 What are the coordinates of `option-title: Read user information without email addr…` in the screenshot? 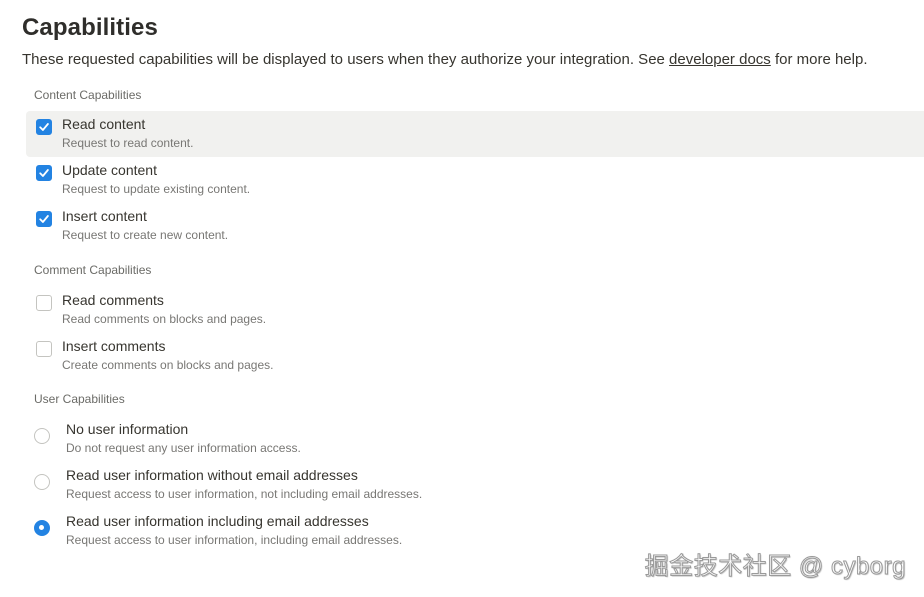 It's located at (212, 475).